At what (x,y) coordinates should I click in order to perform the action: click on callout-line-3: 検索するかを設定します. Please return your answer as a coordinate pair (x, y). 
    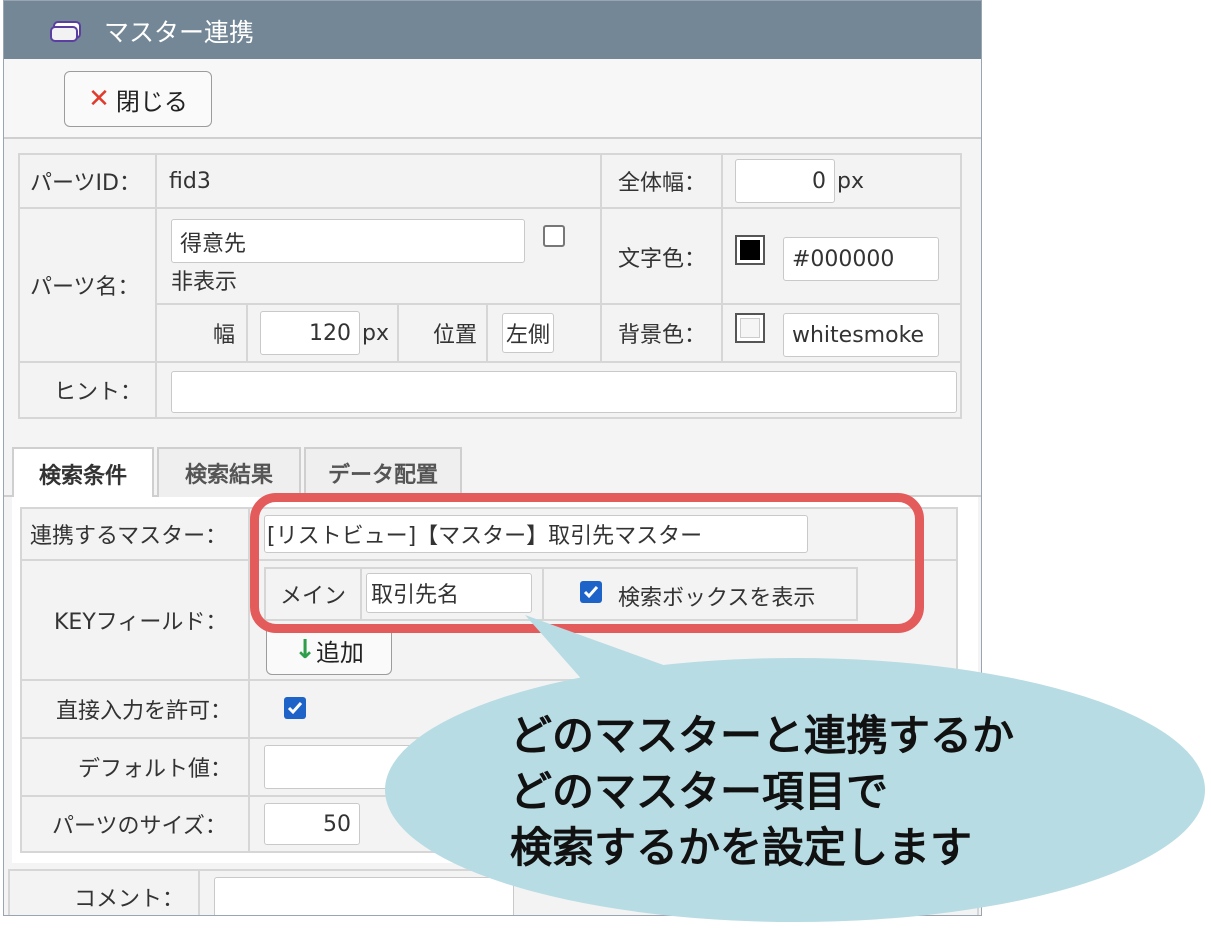
    Looking at the image, I should click on (741, 847).